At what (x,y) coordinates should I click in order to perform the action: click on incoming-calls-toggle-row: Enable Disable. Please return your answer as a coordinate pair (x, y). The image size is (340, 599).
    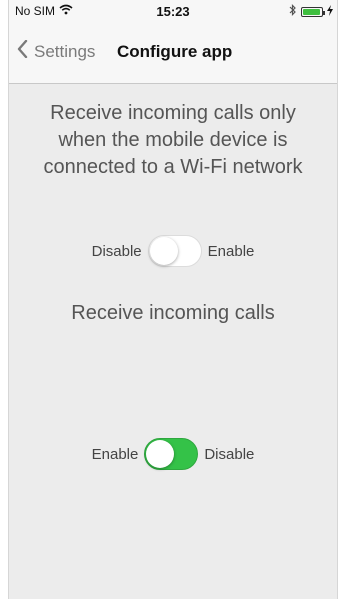
    Looking at the image, I should click on (173, 454).